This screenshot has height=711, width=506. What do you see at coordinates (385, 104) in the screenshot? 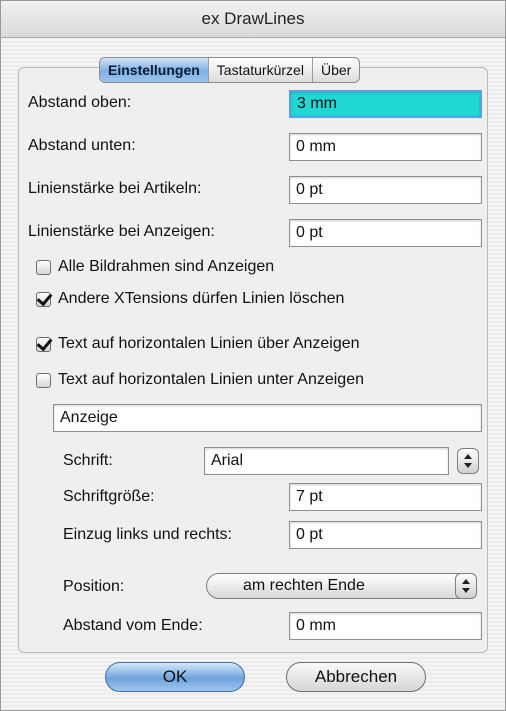
I see `abstand-oben-field: 3 mm` at bounding box center [385, 104].